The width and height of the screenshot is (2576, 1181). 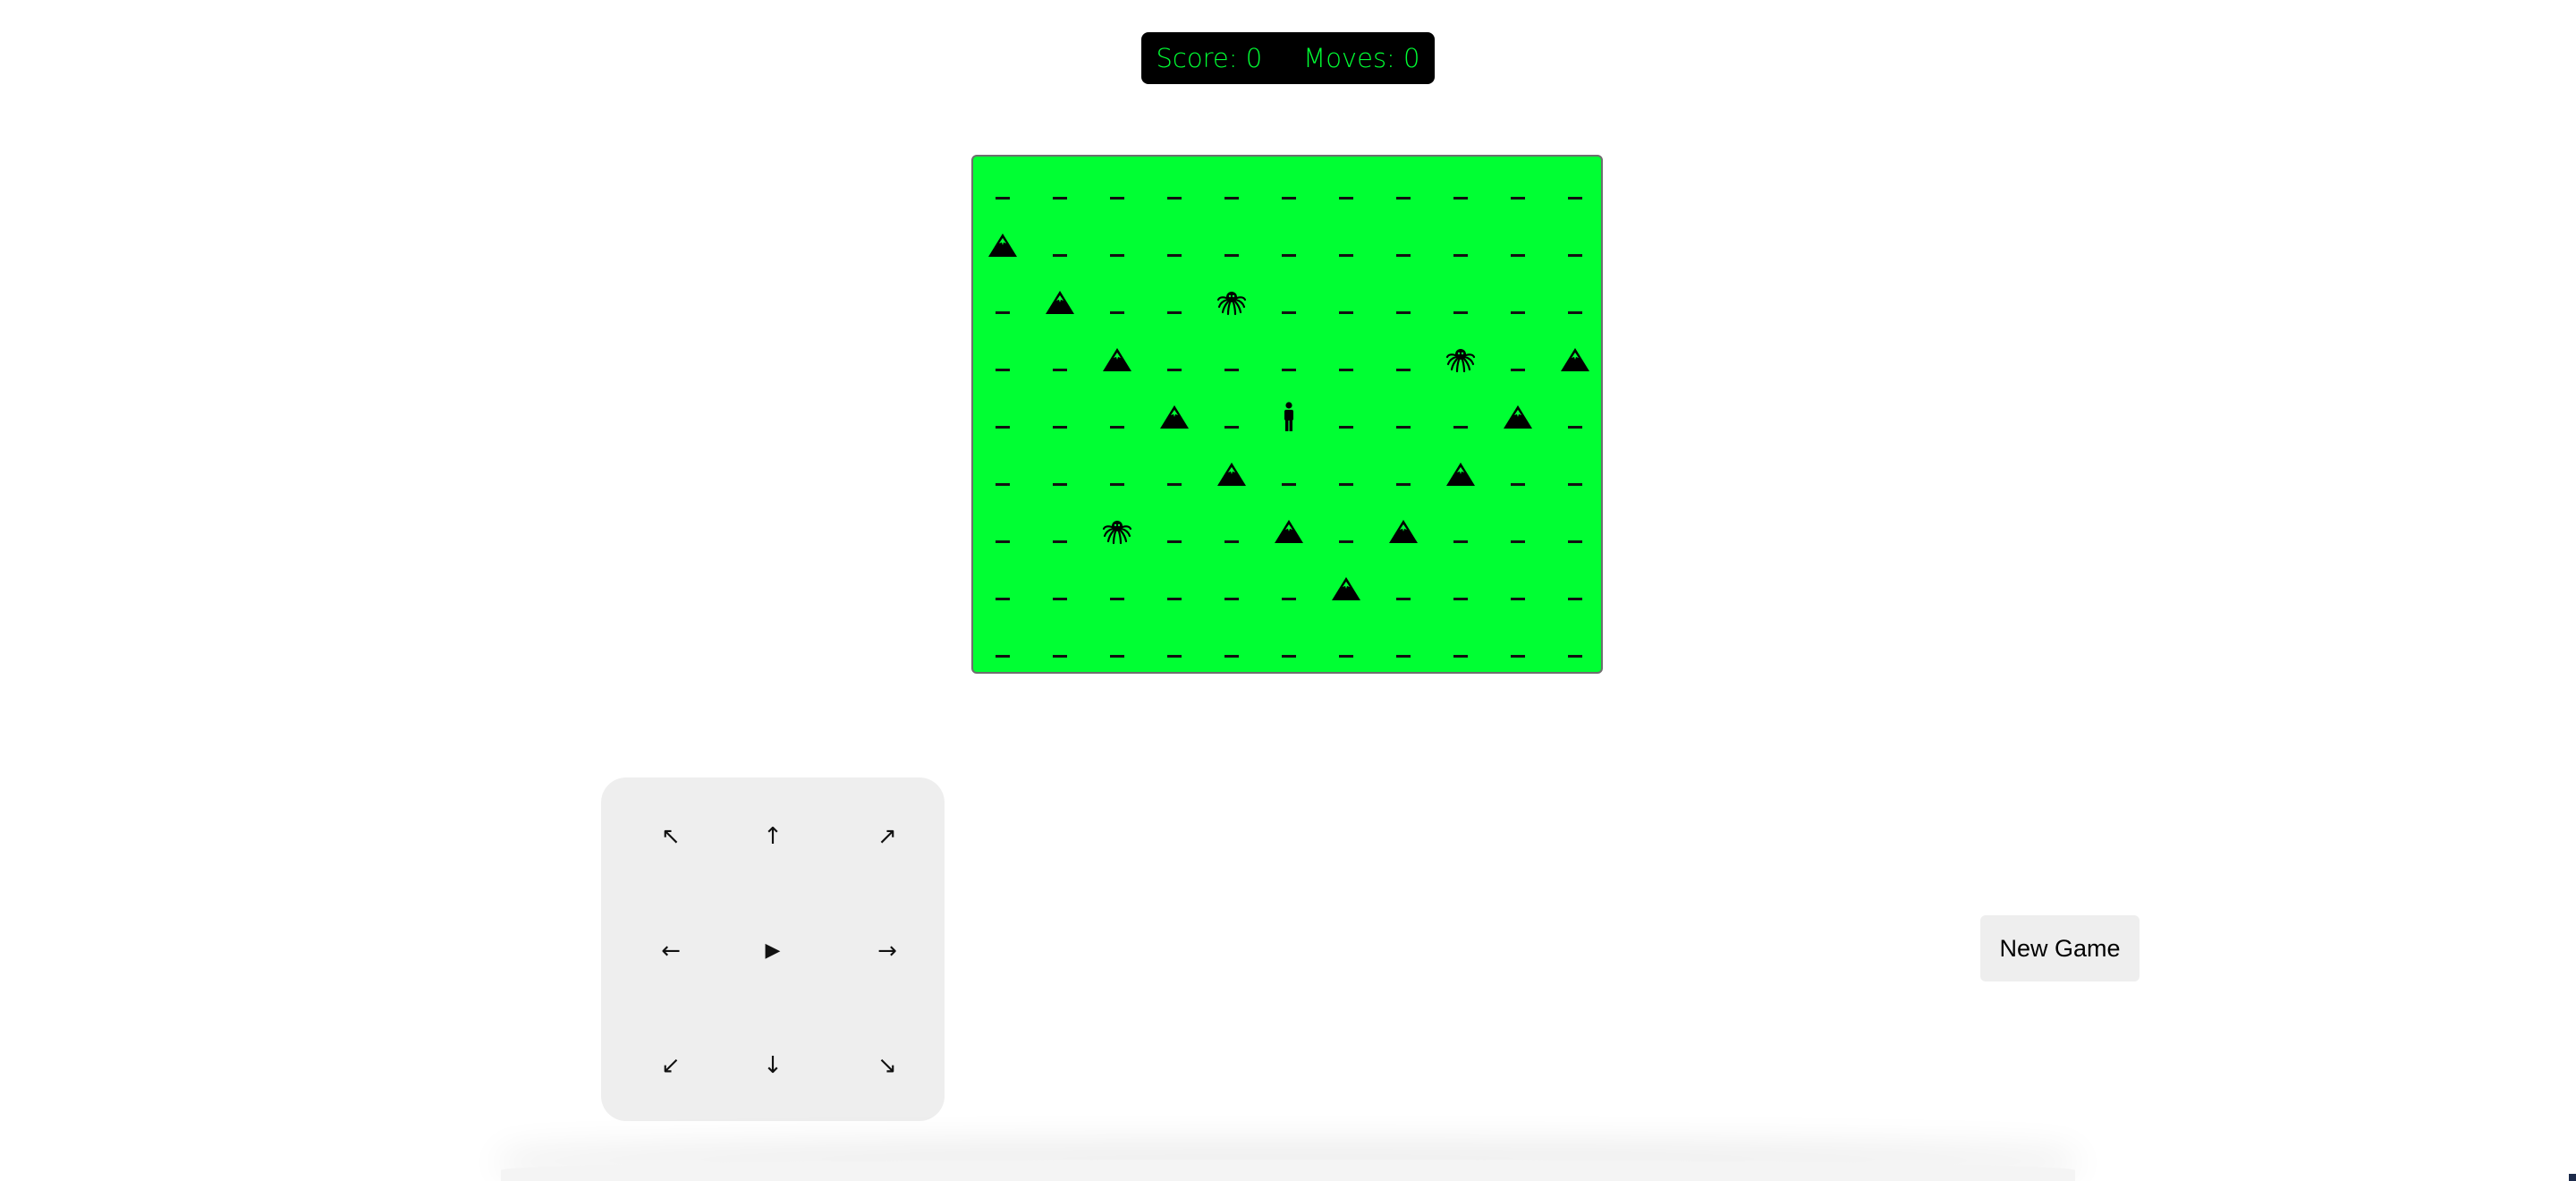 What do you see at coordinates (773, 1065) in the screenshot?
I see `move-down-button: ↓` at bounding box center [773, 1065].